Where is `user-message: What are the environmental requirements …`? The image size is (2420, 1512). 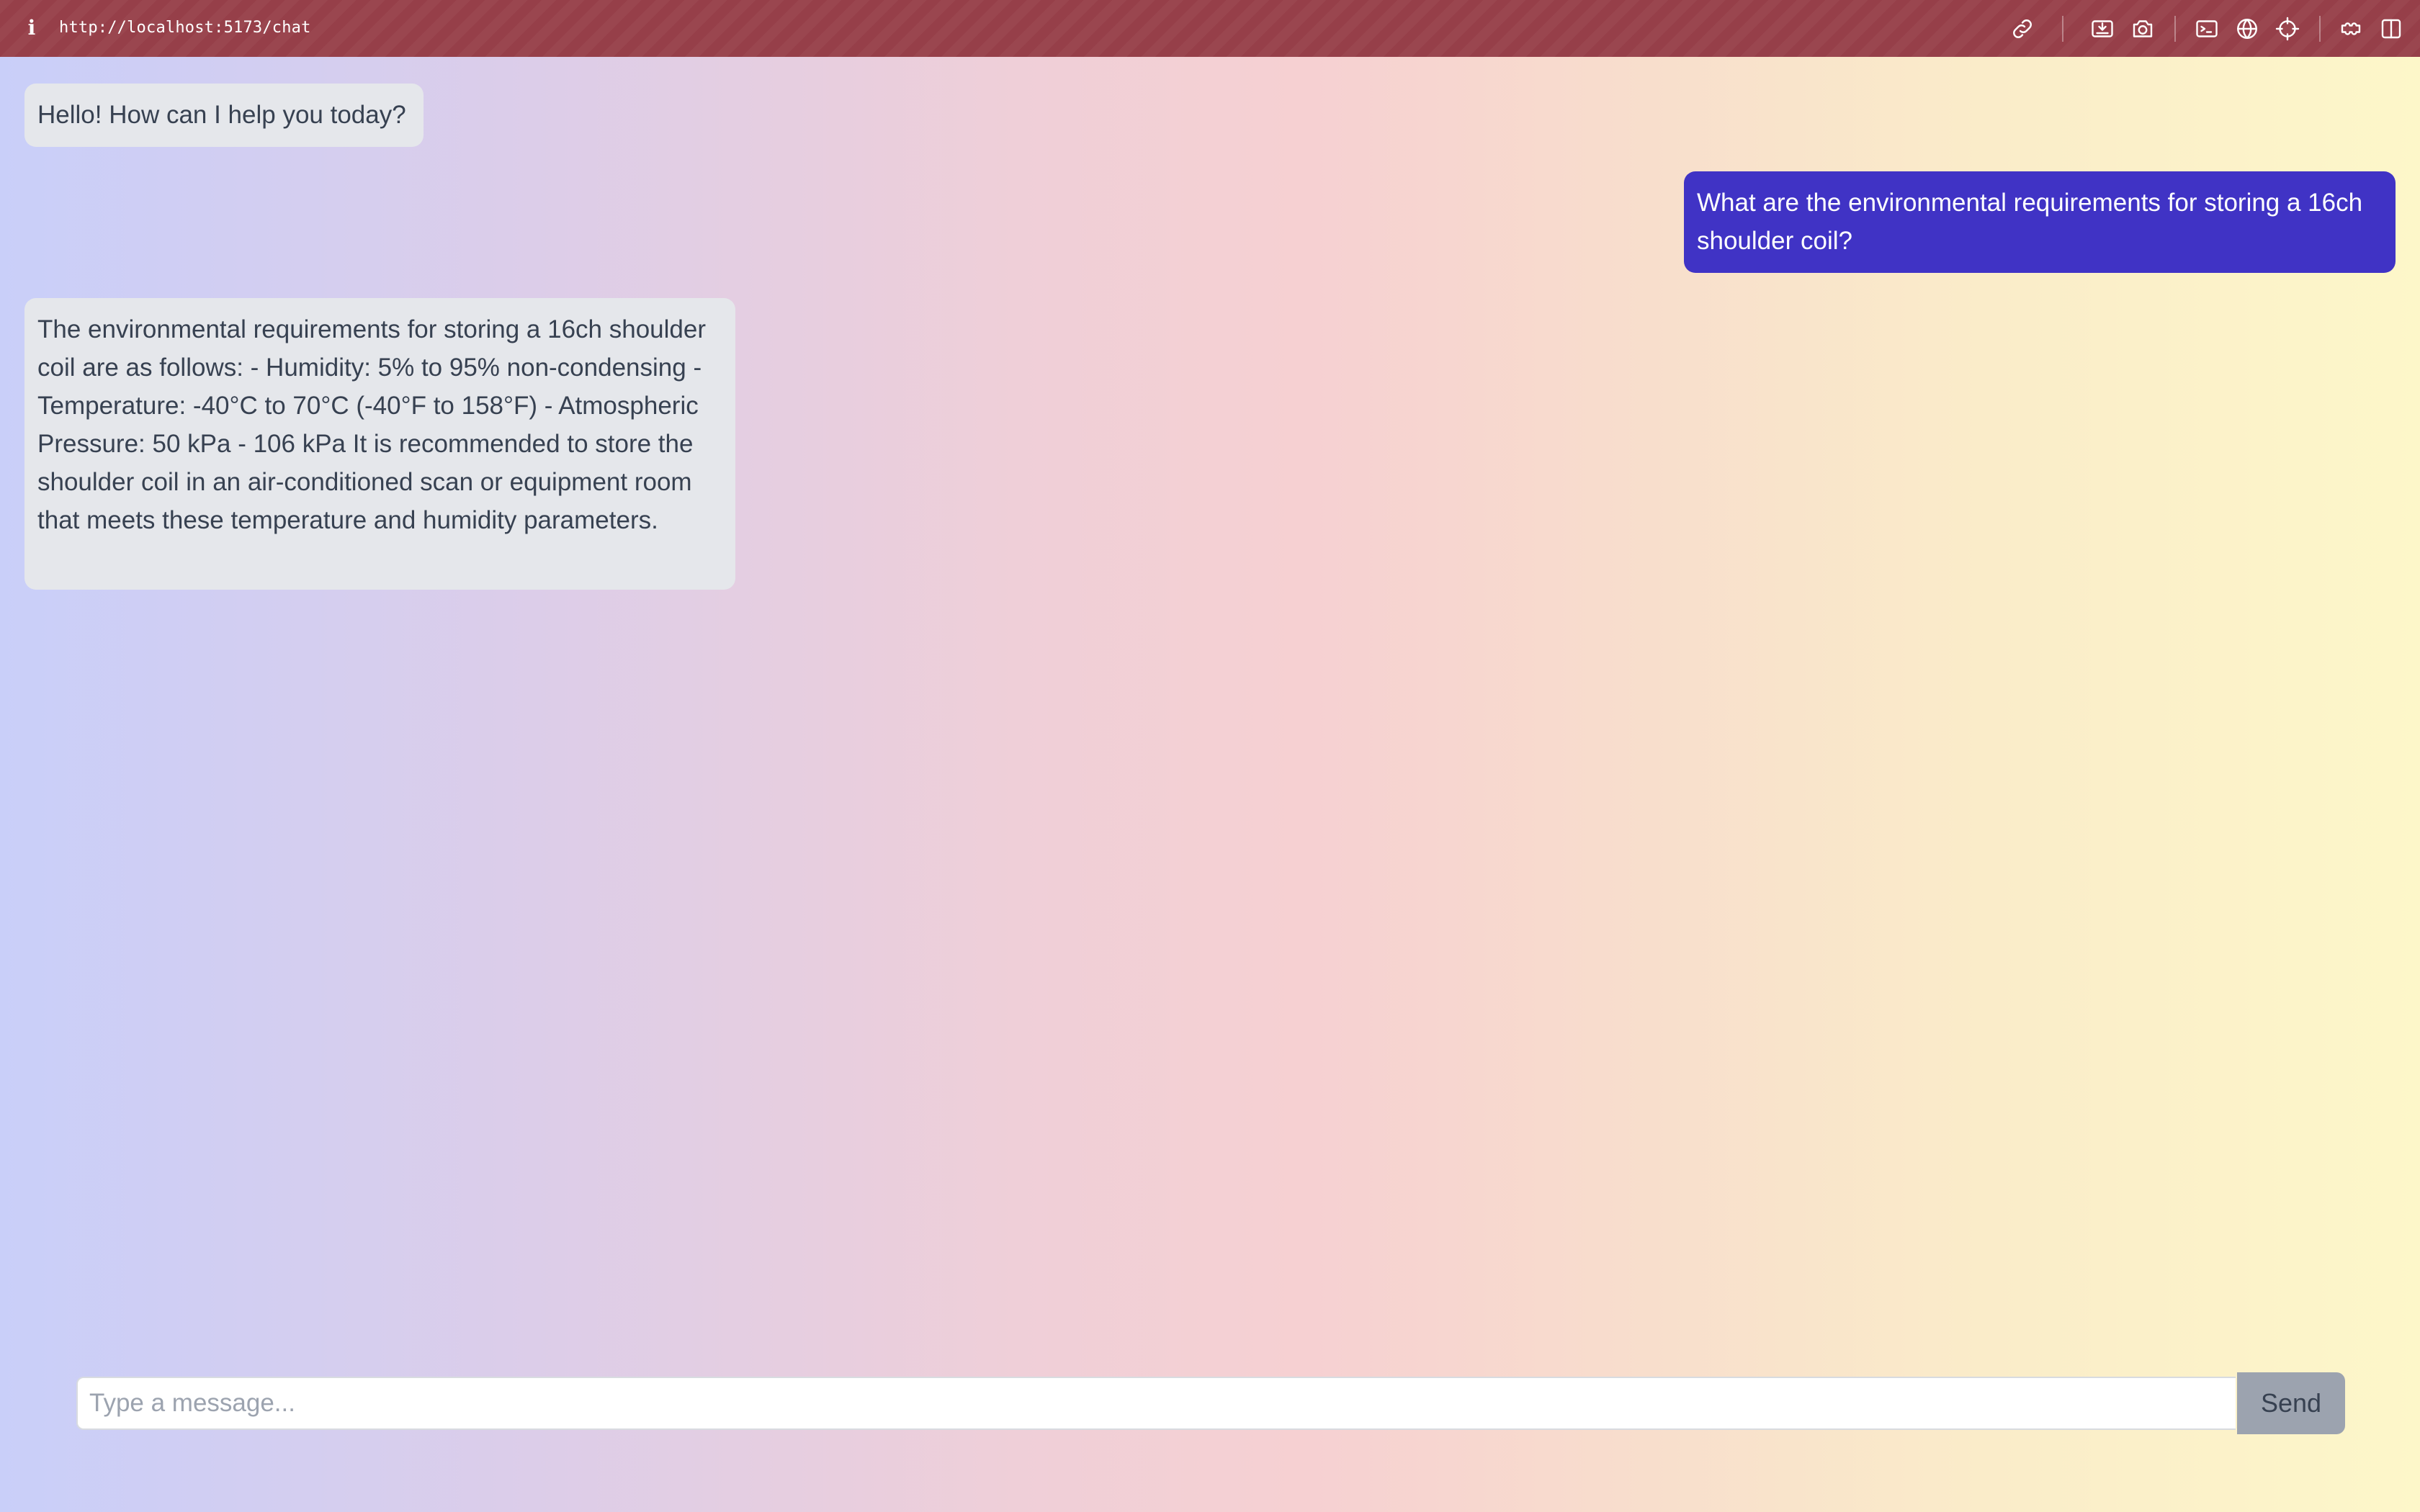 user-message: What are the environmental requirements … is located at coordinates (2040, 222).